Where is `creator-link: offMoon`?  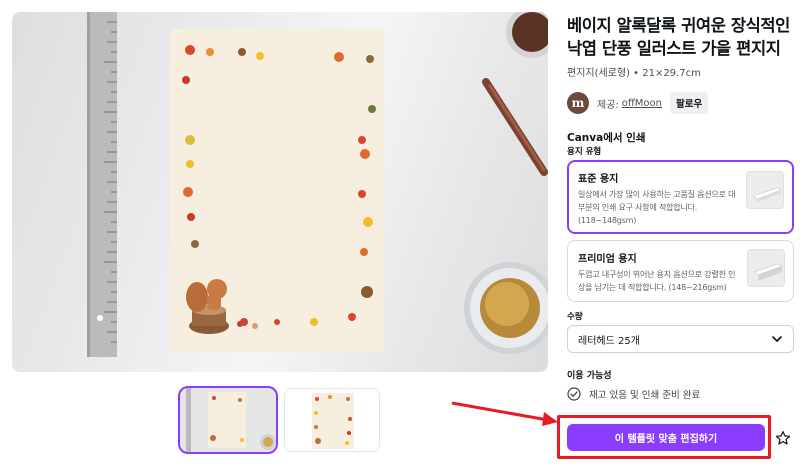 creator-link: offMoon is located at coordinates (642, 103).